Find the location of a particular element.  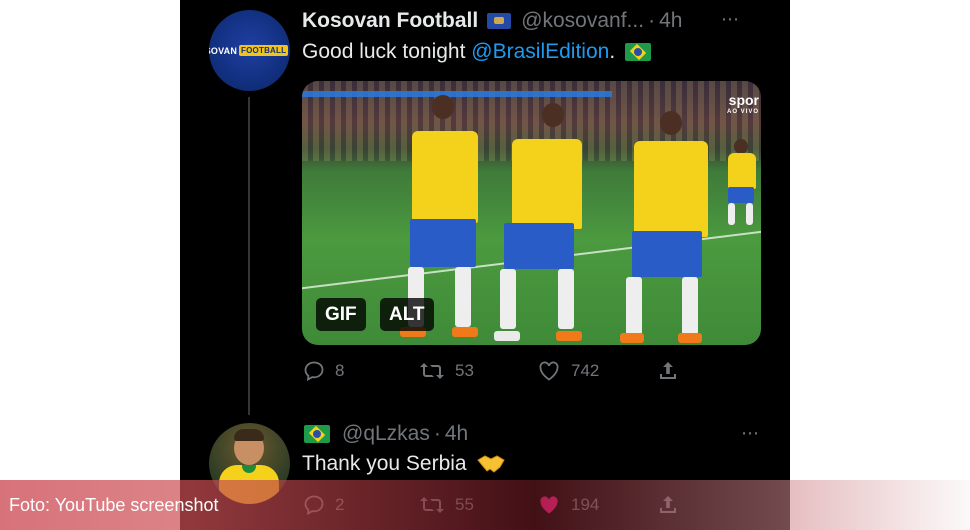

handshake-emoji-icon is located at coordinates (490, 464).